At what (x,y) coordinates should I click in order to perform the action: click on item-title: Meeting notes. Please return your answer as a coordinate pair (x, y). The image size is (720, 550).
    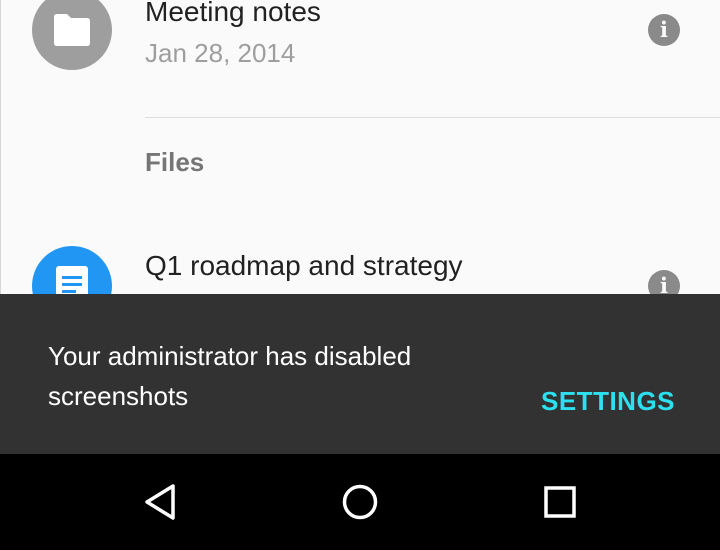
    Looking at the image, I should click on (233, 13).